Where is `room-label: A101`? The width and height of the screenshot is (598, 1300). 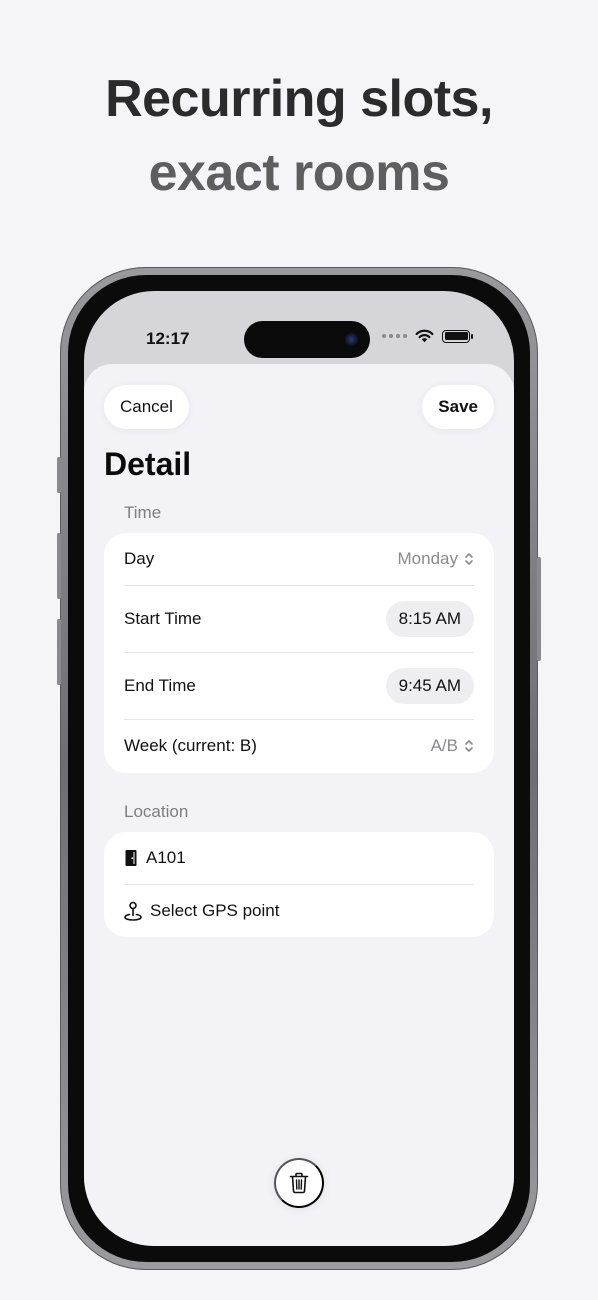 room-label: A101 is located at coordinates (166, 857).